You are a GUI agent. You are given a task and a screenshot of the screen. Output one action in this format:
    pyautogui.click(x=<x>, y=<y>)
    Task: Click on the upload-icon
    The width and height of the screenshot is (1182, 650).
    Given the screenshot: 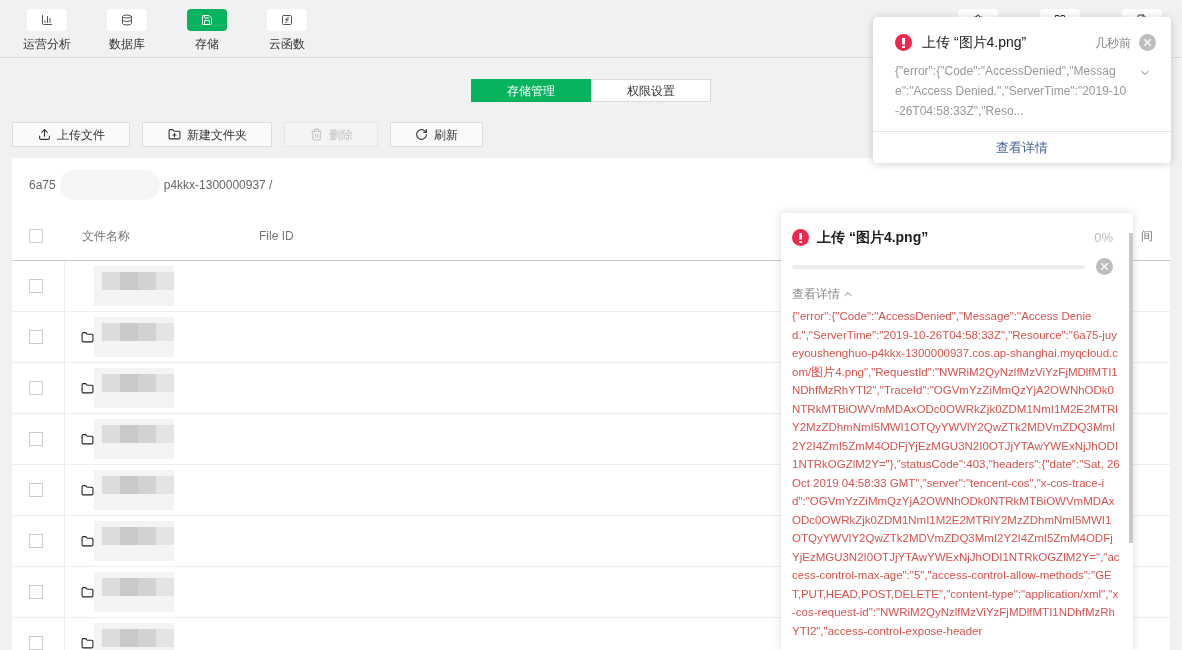 What is the action you would take?
    pyautogui.click(x=44, y=134)
    